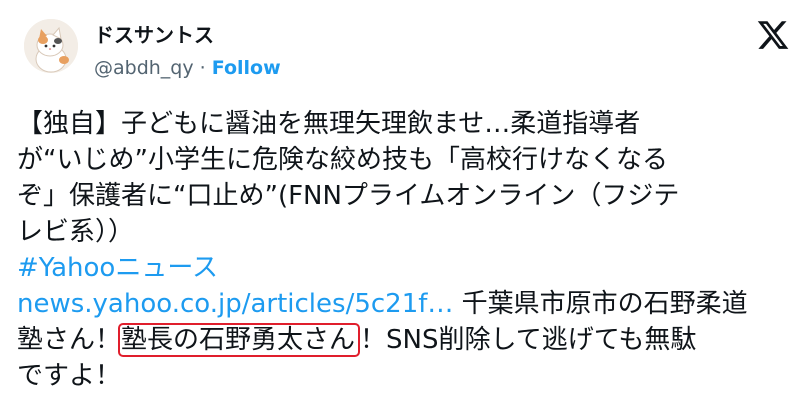  What do you see at coordinates (600, 304) in the screenshot?
I see `tweet-text-segment: 千葉県市原市の石野柔道` at bounding box center [600, 304].